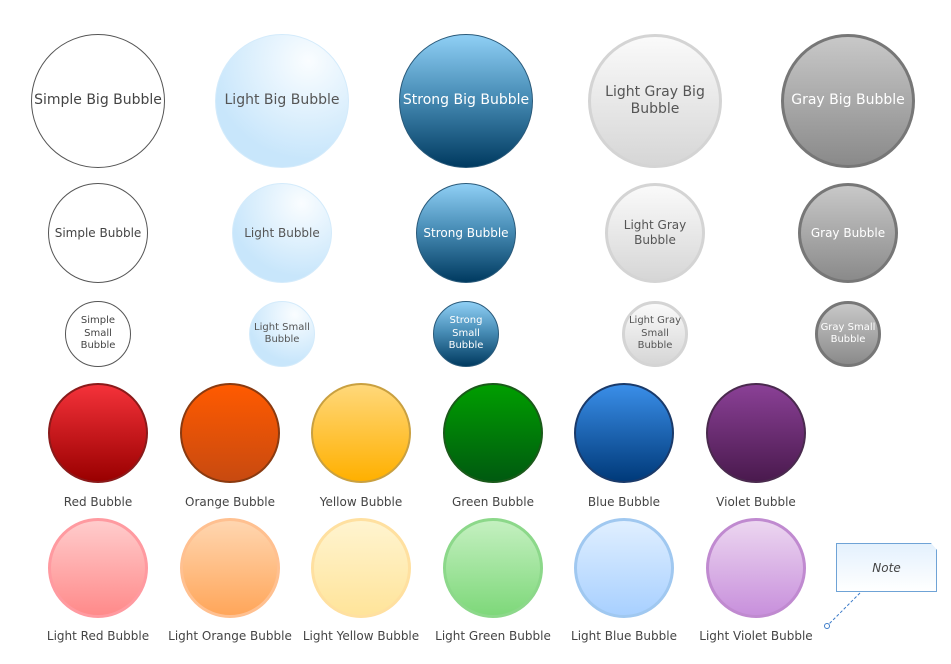 Image resolution: width=951 pixels, height=664 pixels. What do you see at coordinates (756, 568) in the screenshot?
I see `light-violet-bubble` at bounding box center [756, 568].